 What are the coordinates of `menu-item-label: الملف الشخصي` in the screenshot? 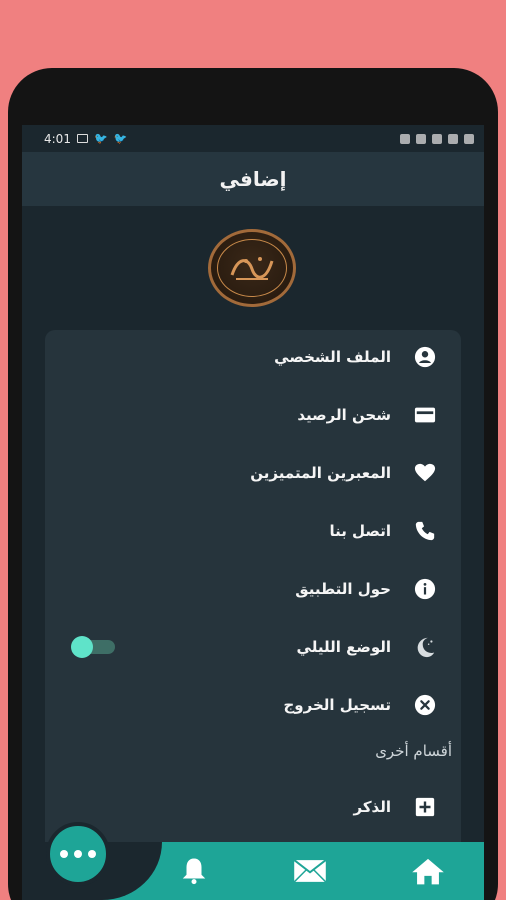 It's located at (332, 357).